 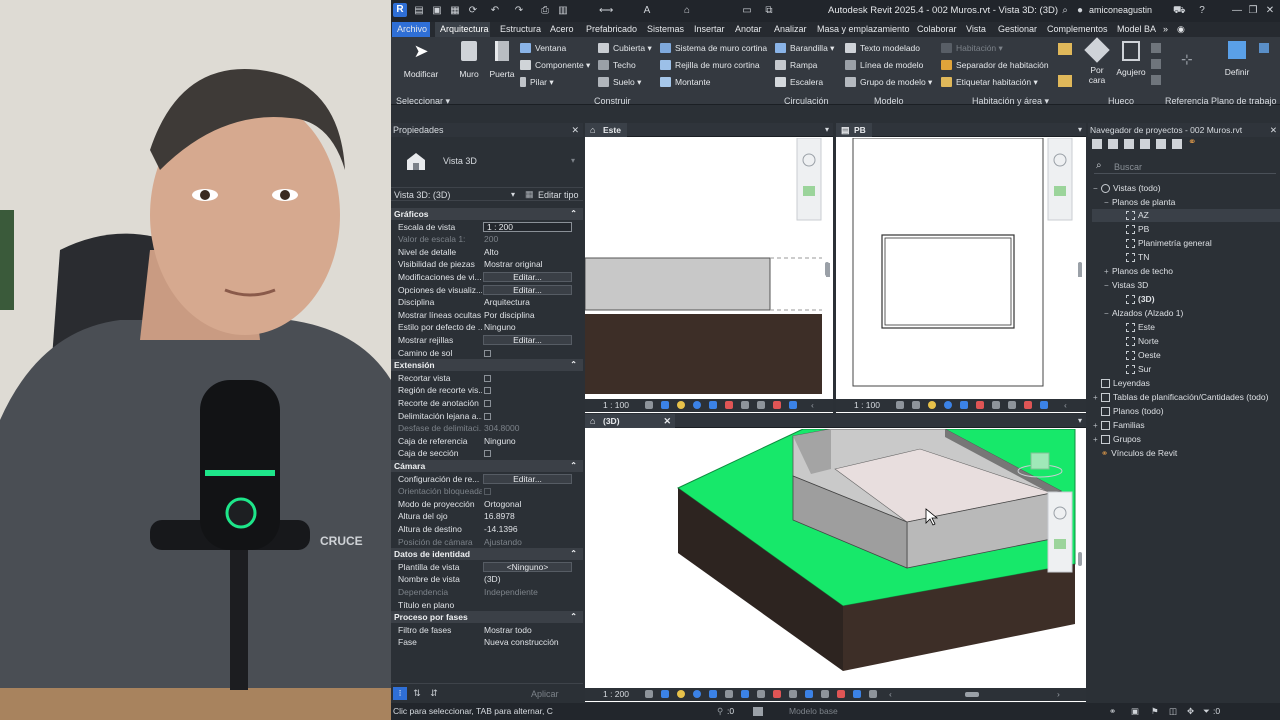 I want to click on ramp-button: Rampa, so click(x=796, y=65).